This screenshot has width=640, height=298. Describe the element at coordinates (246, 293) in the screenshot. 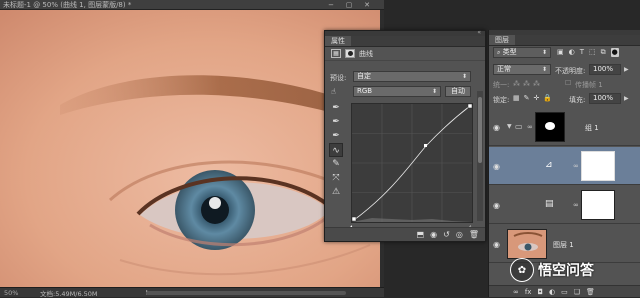

I see `horizontal-scrollbar` at that location.